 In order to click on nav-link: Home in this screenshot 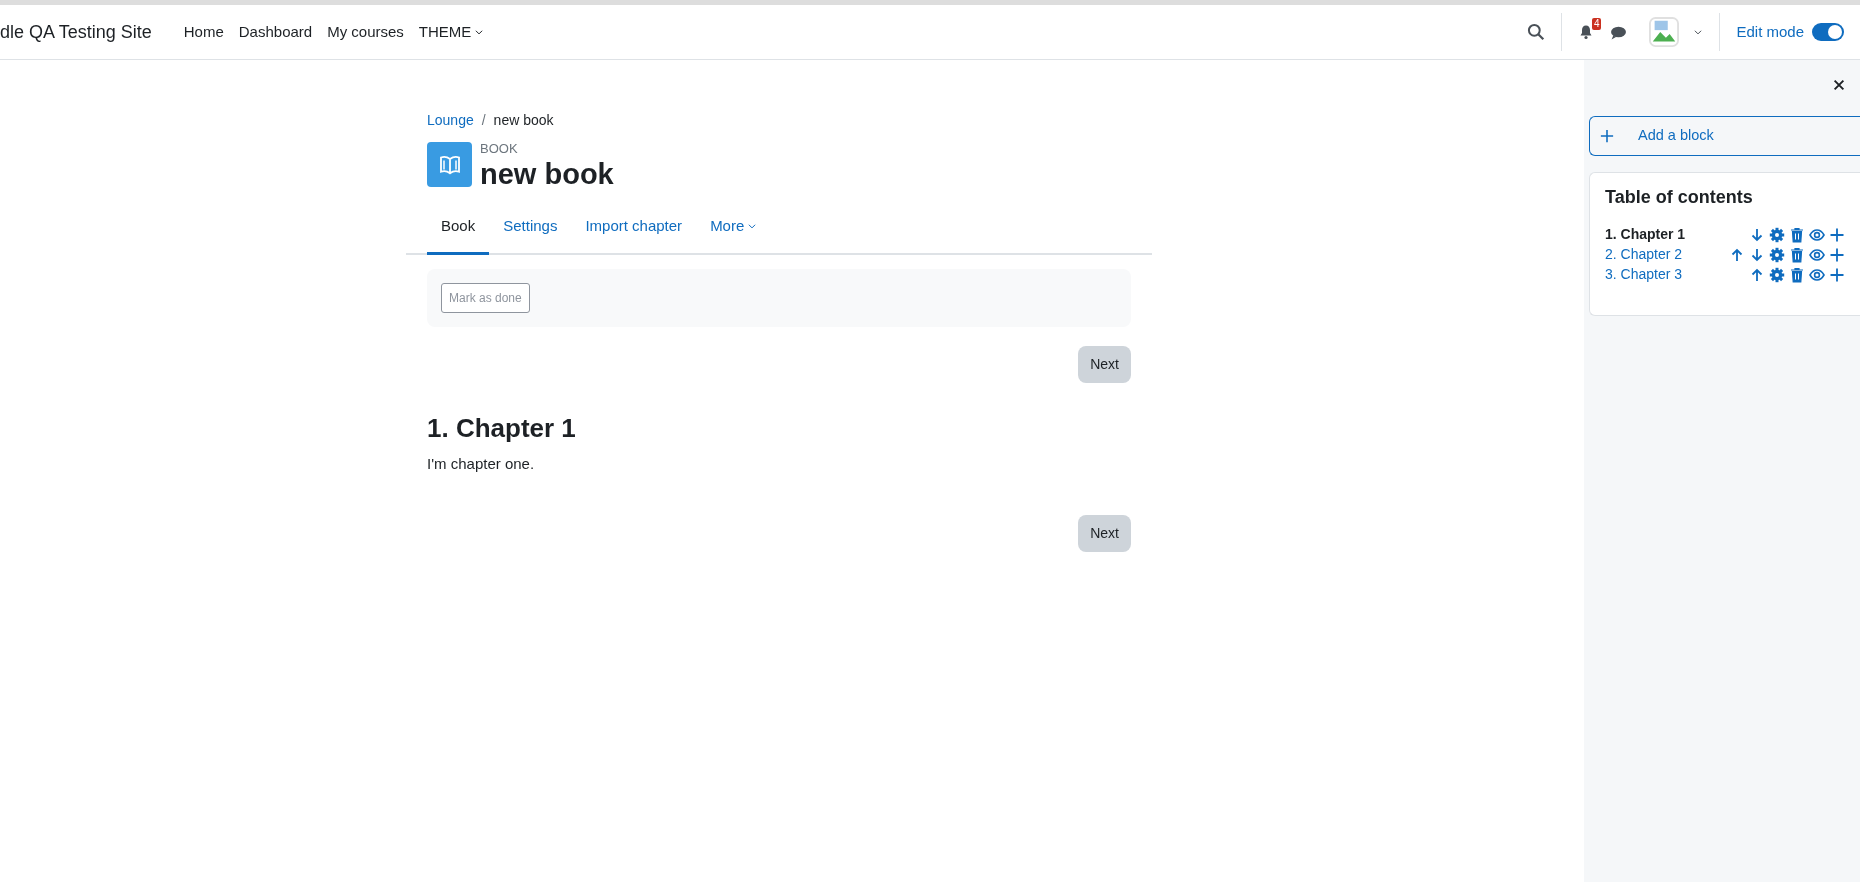, I will do `click(203, 32)`.